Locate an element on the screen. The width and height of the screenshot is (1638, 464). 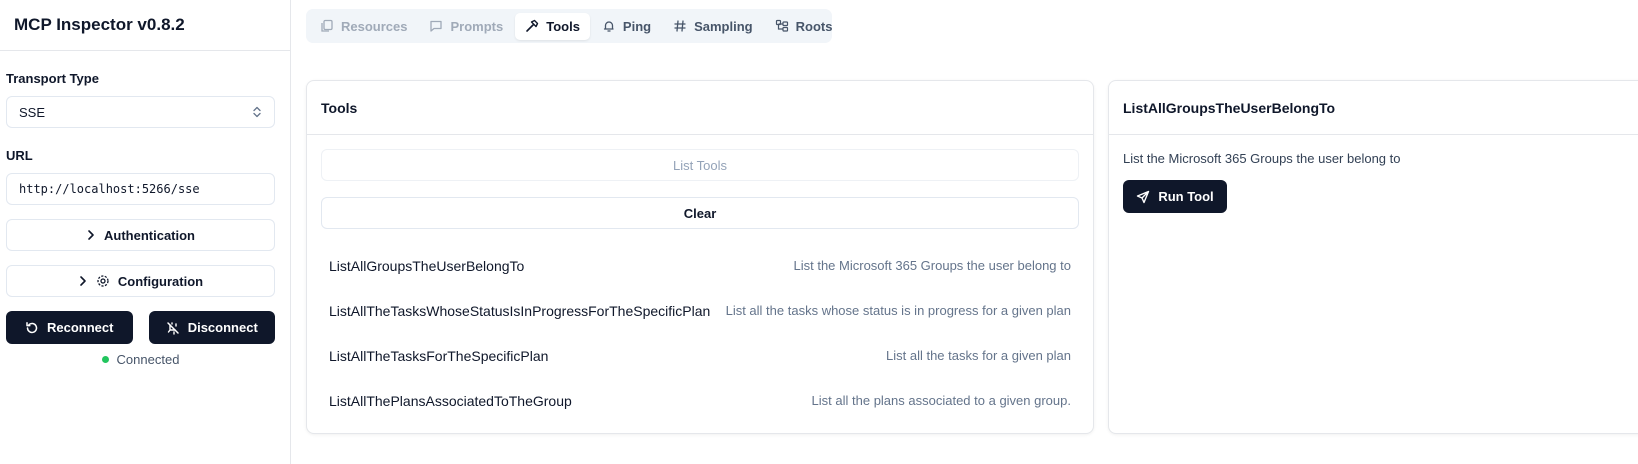
tab-tools: Tools is located at coordinates (552, 26).